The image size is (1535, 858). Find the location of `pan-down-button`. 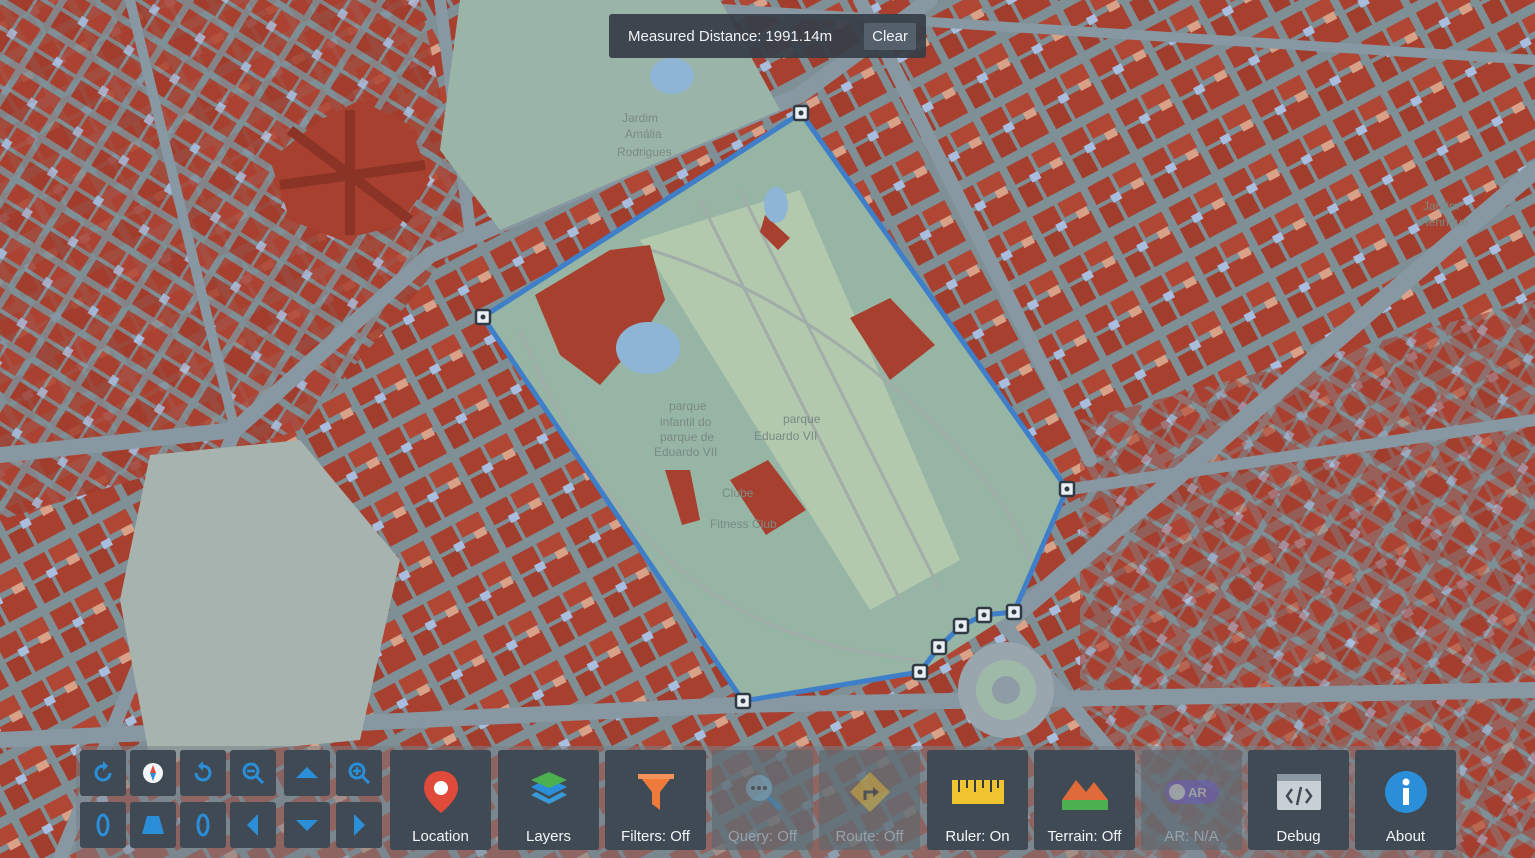

pan-down-button is located at coordinates (307, 825).